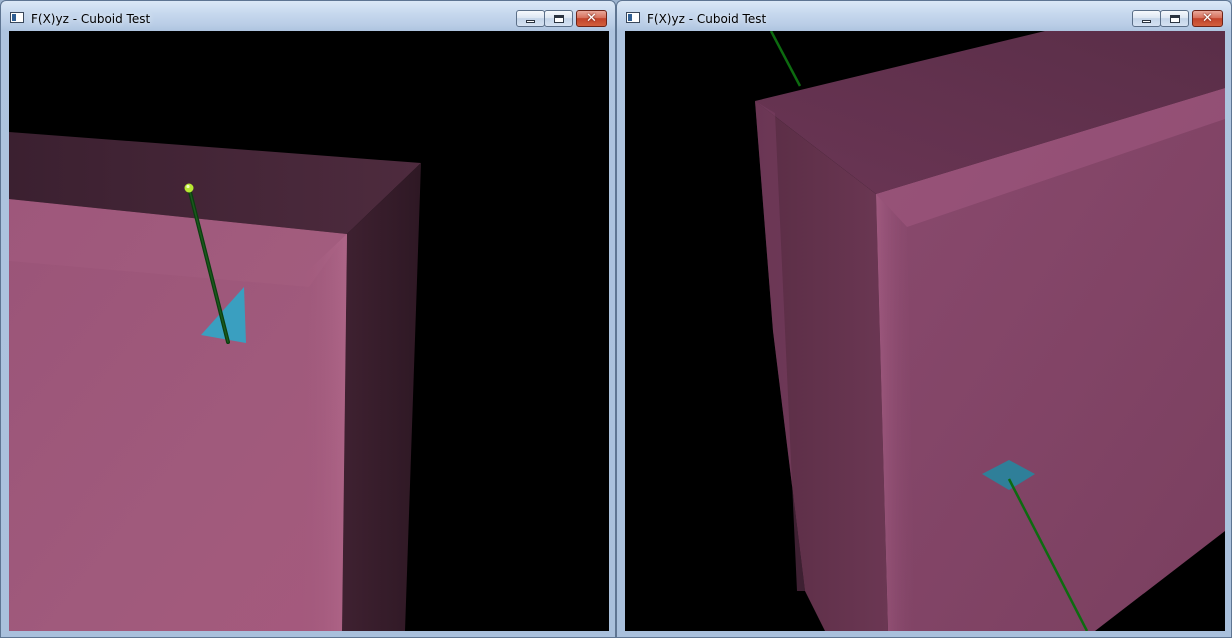 The image size is (1232, 638). What do you see at coordinates (323, 432) in the screenshot?
I see `cuboid-front-edge-glow` at bounding box center [323, 432].